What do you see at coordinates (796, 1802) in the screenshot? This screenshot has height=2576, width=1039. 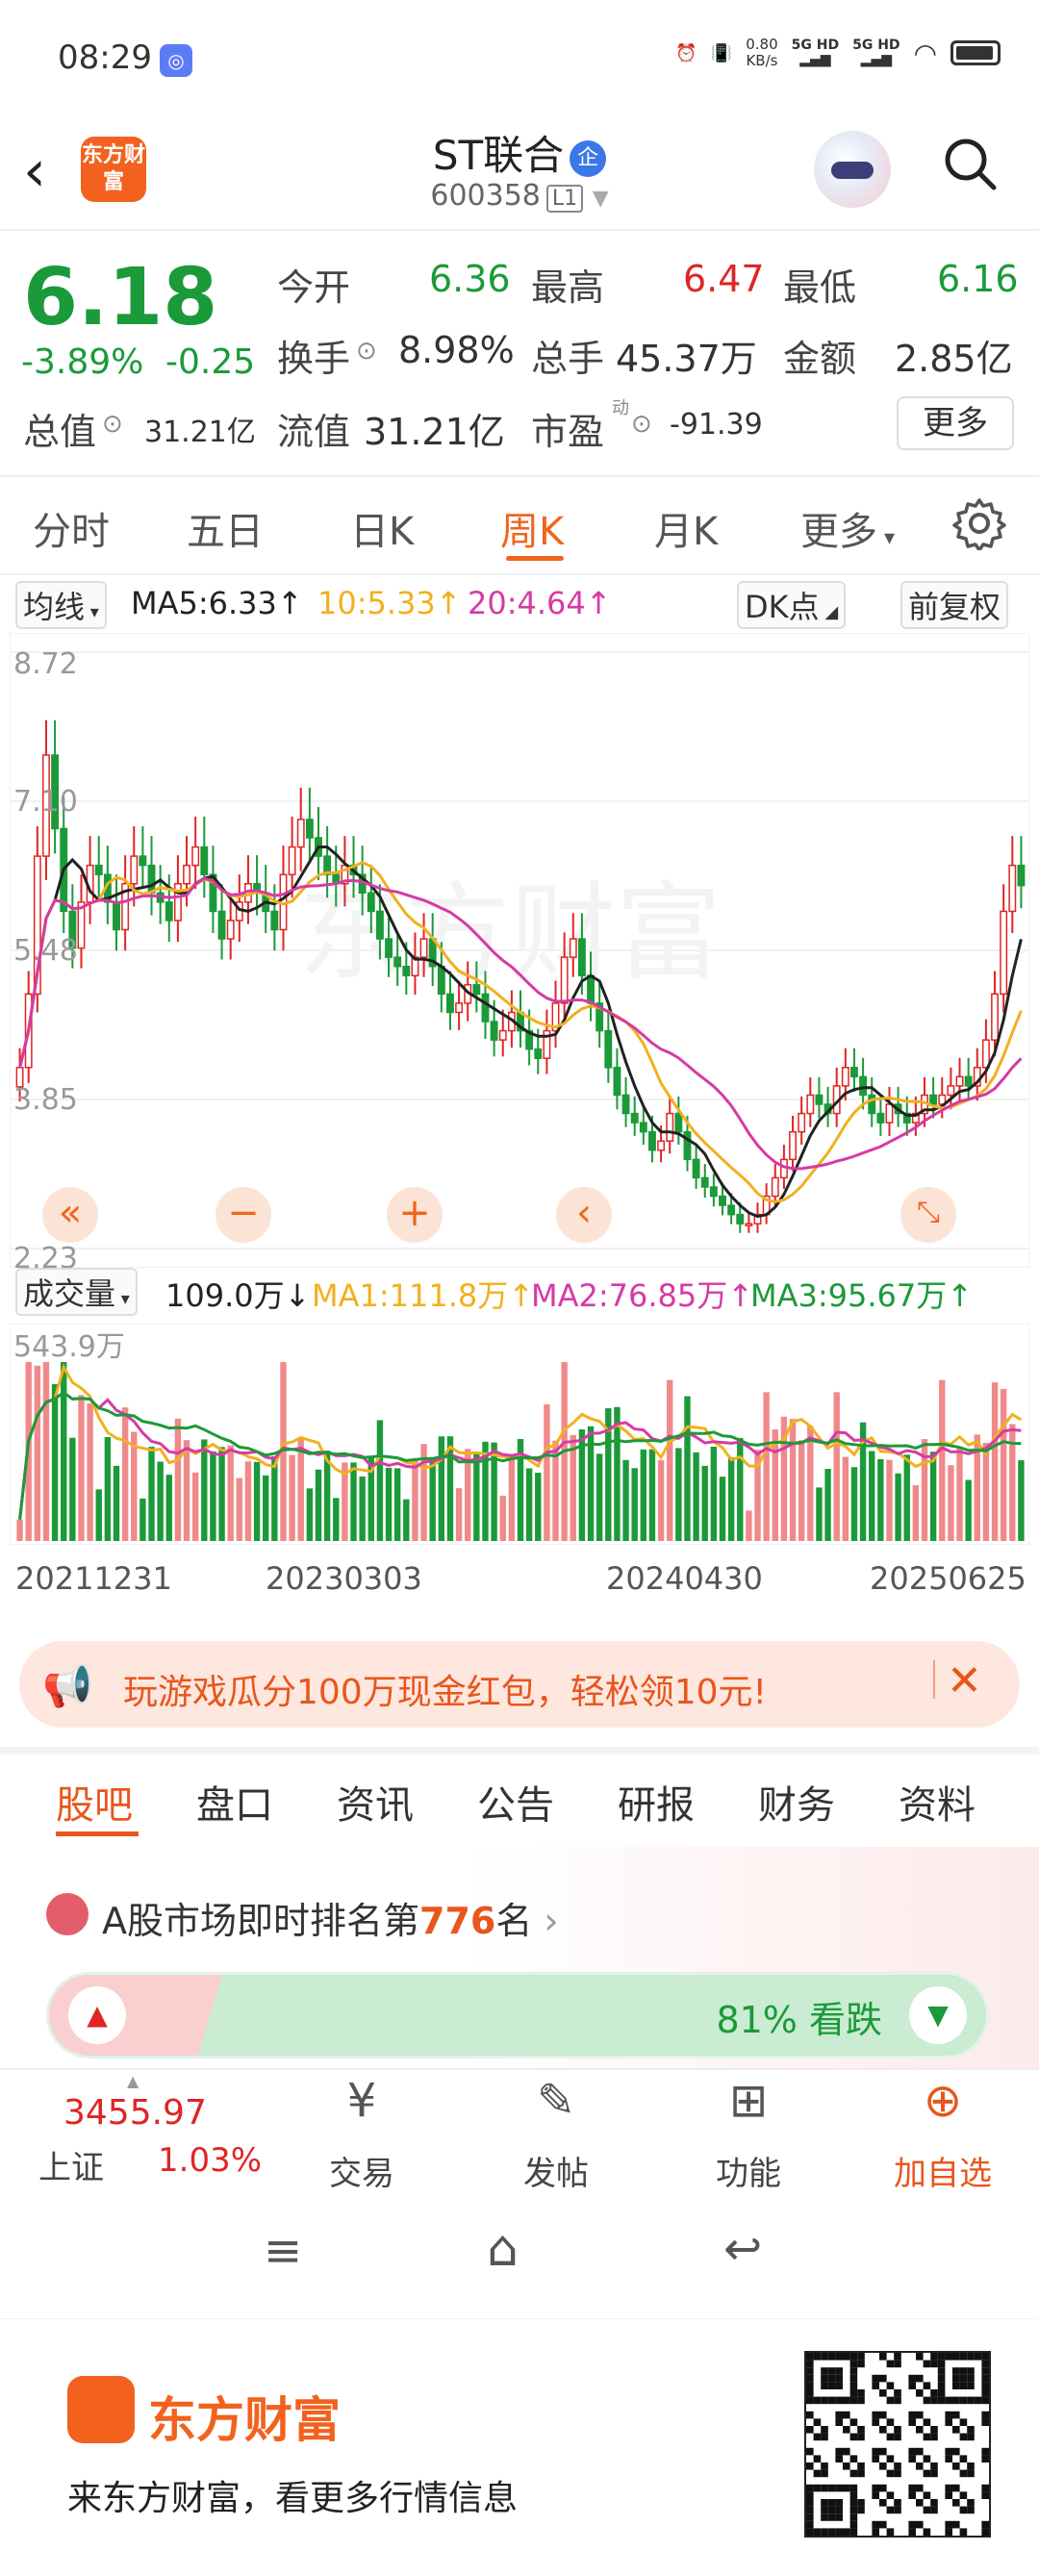 I see `subtab-finance: 财务` at bounding box center [796, 1802].